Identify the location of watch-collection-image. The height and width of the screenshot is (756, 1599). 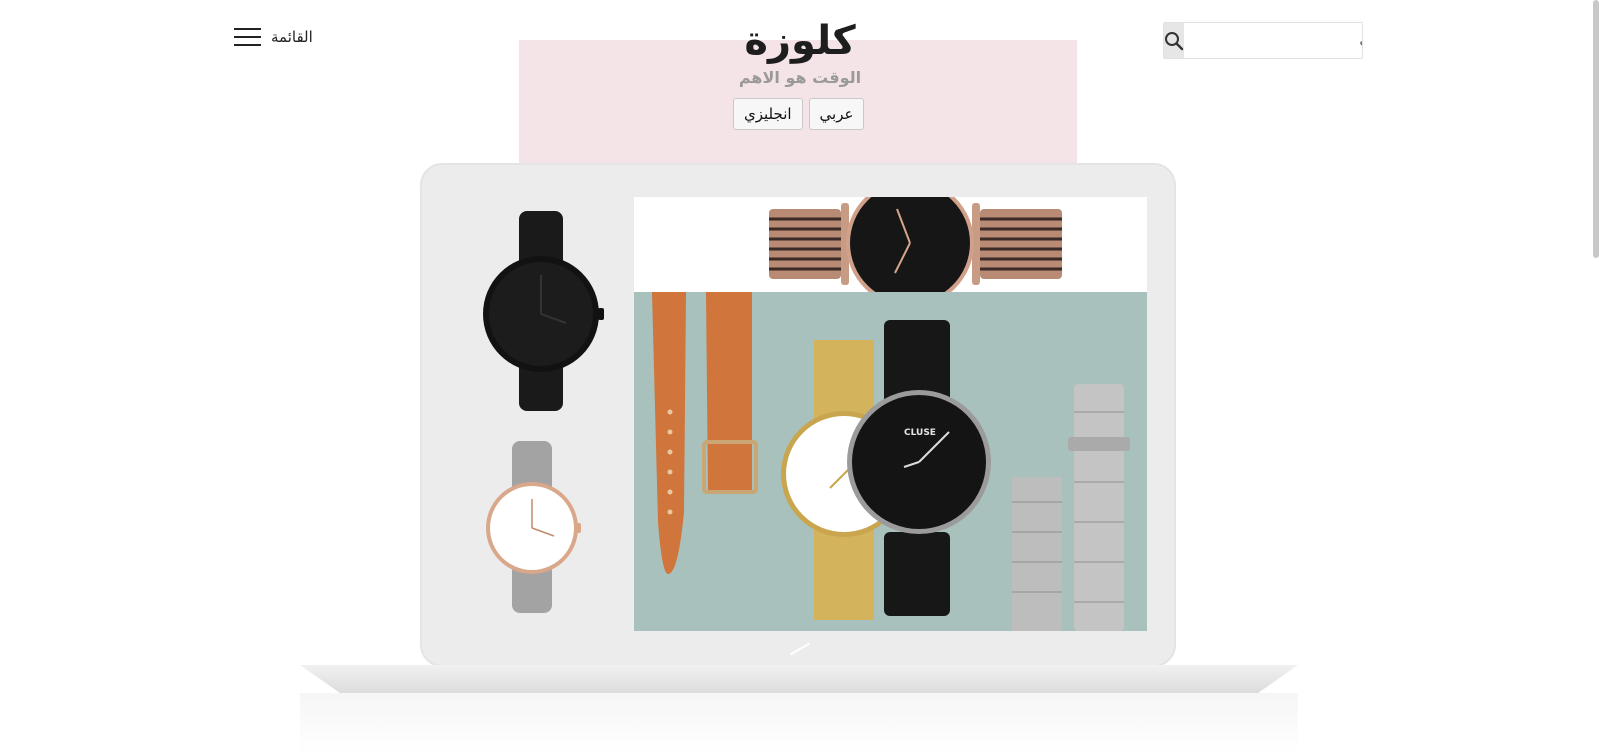
(891, 461).